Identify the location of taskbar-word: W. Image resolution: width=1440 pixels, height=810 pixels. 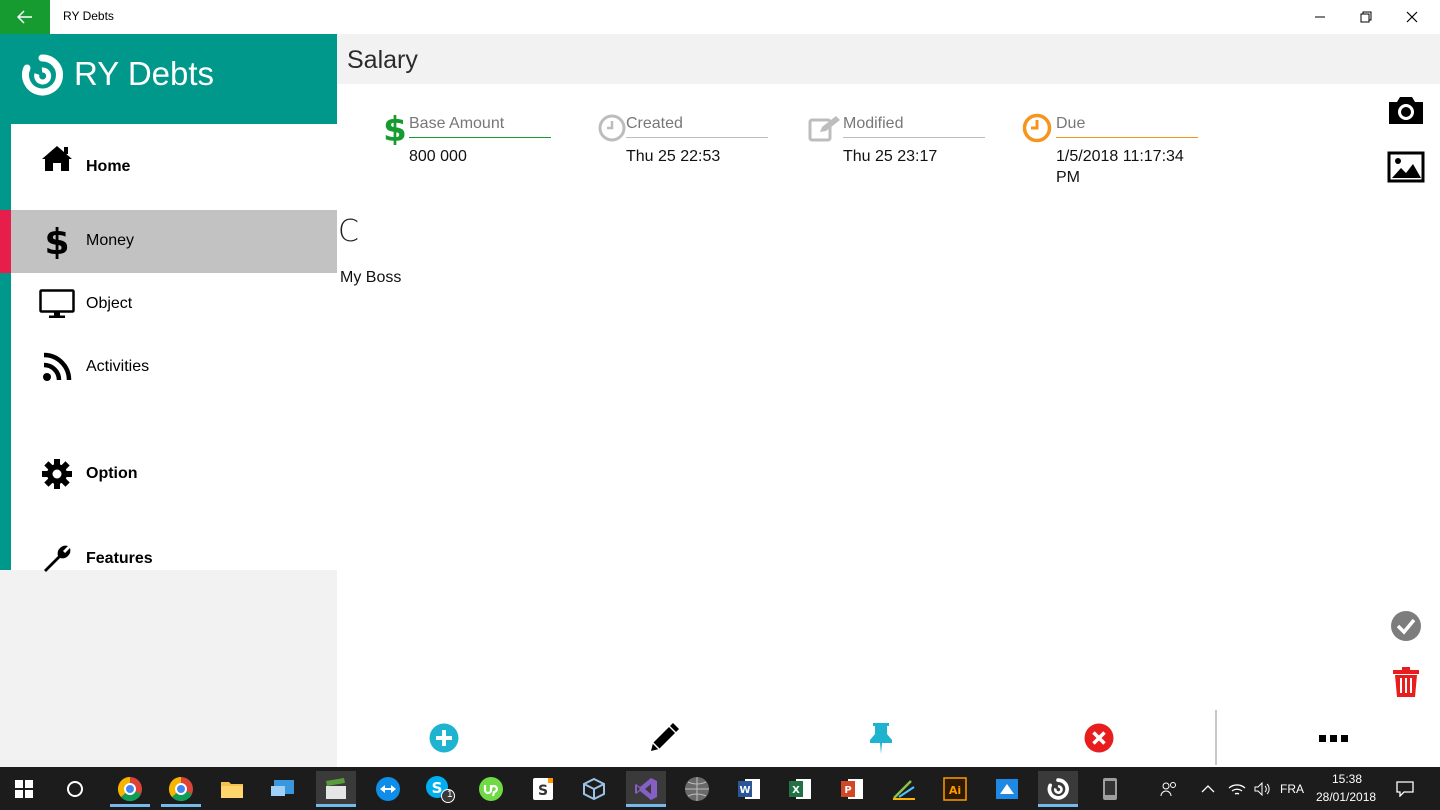
(749, 789).